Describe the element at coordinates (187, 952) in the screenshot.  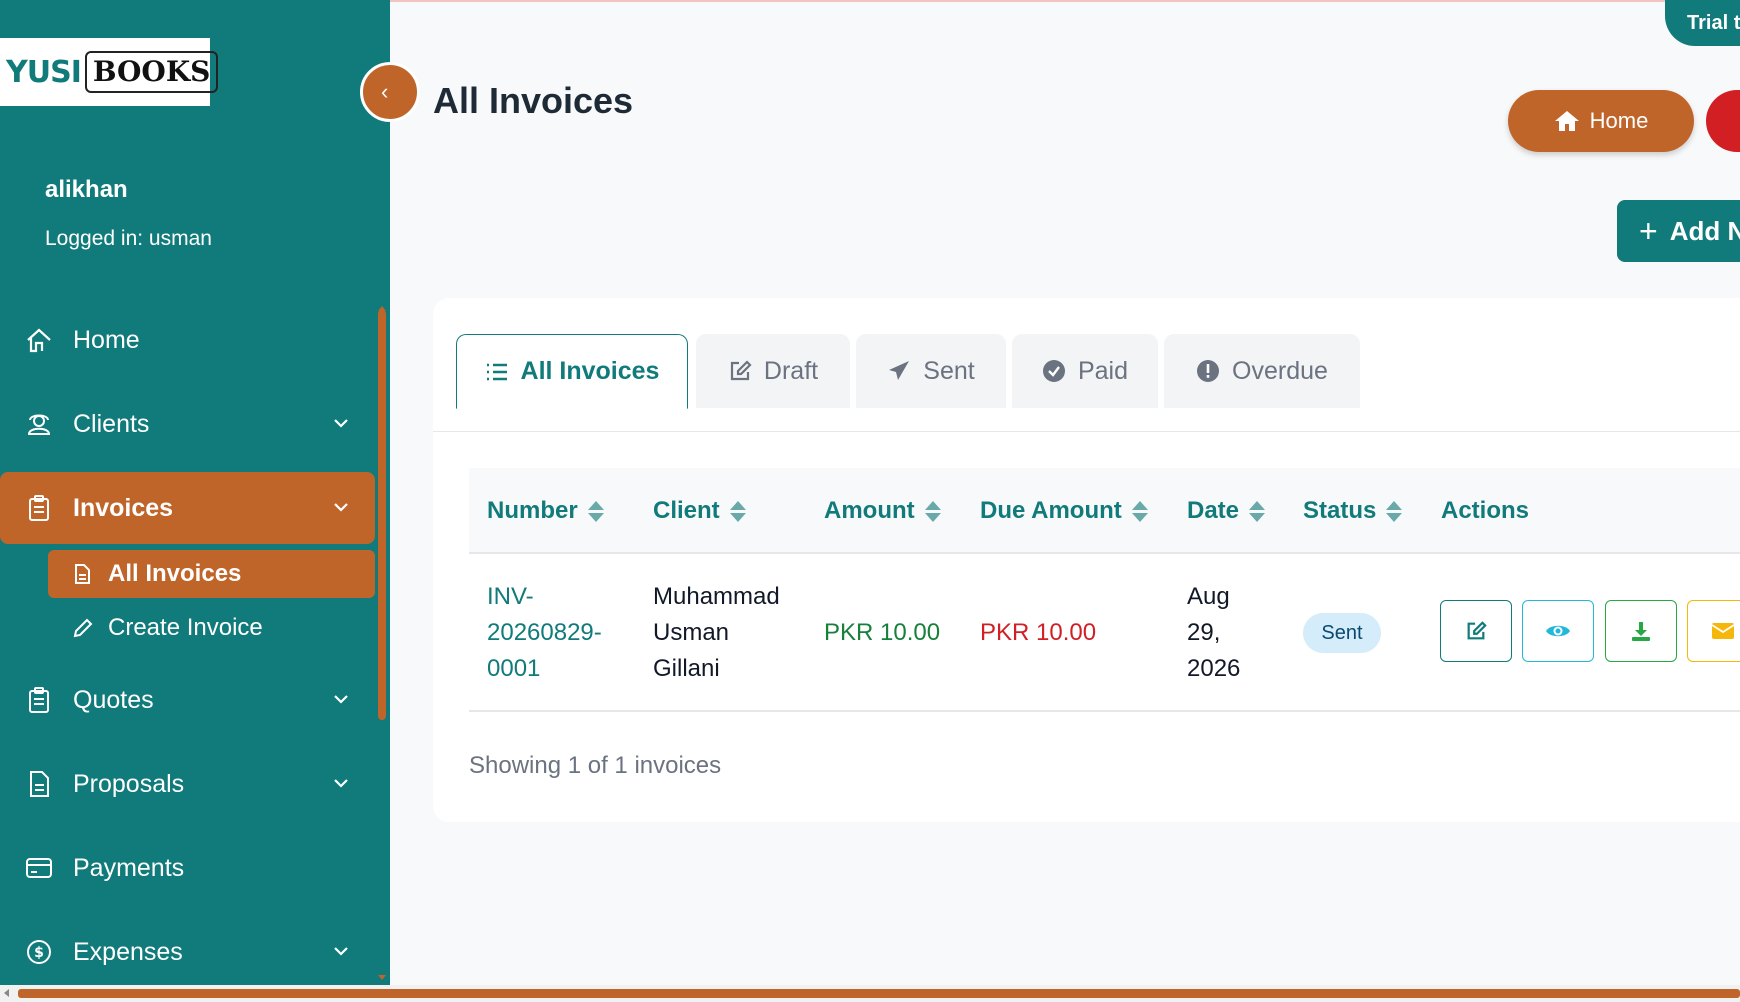
I see `sidebar-item-expenses: $ Expenses` at that location.